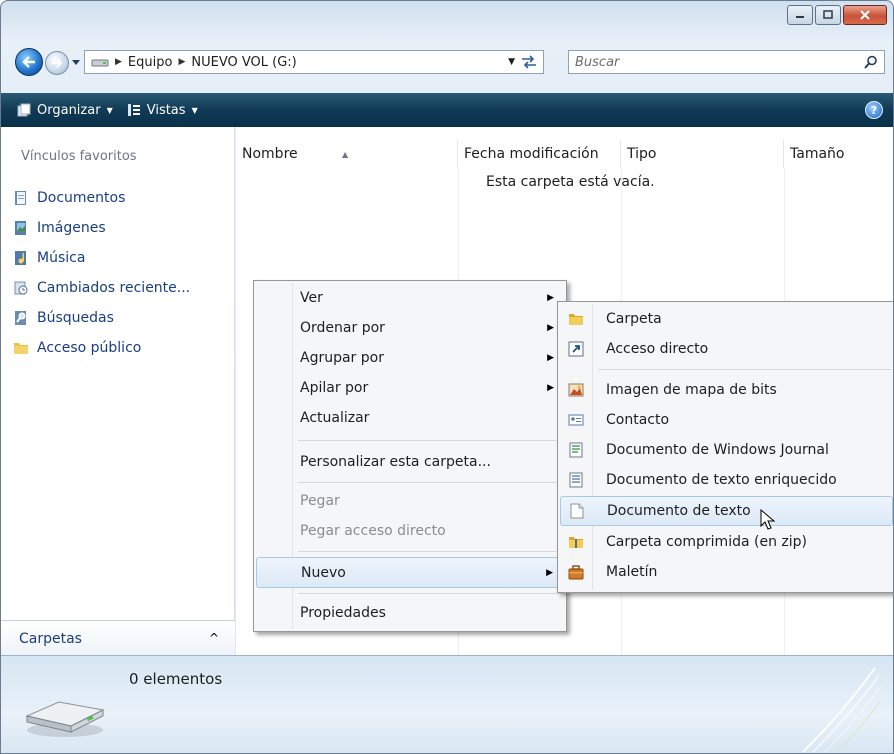  I want to click on column-header-tamano: Tamaño, so click(838, 154).